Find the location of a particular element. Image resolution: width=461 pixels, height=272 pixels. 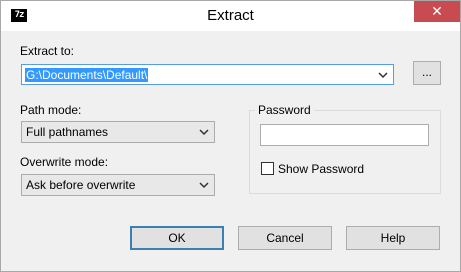

close-button: ✕ is located at coordinates (437, 11).